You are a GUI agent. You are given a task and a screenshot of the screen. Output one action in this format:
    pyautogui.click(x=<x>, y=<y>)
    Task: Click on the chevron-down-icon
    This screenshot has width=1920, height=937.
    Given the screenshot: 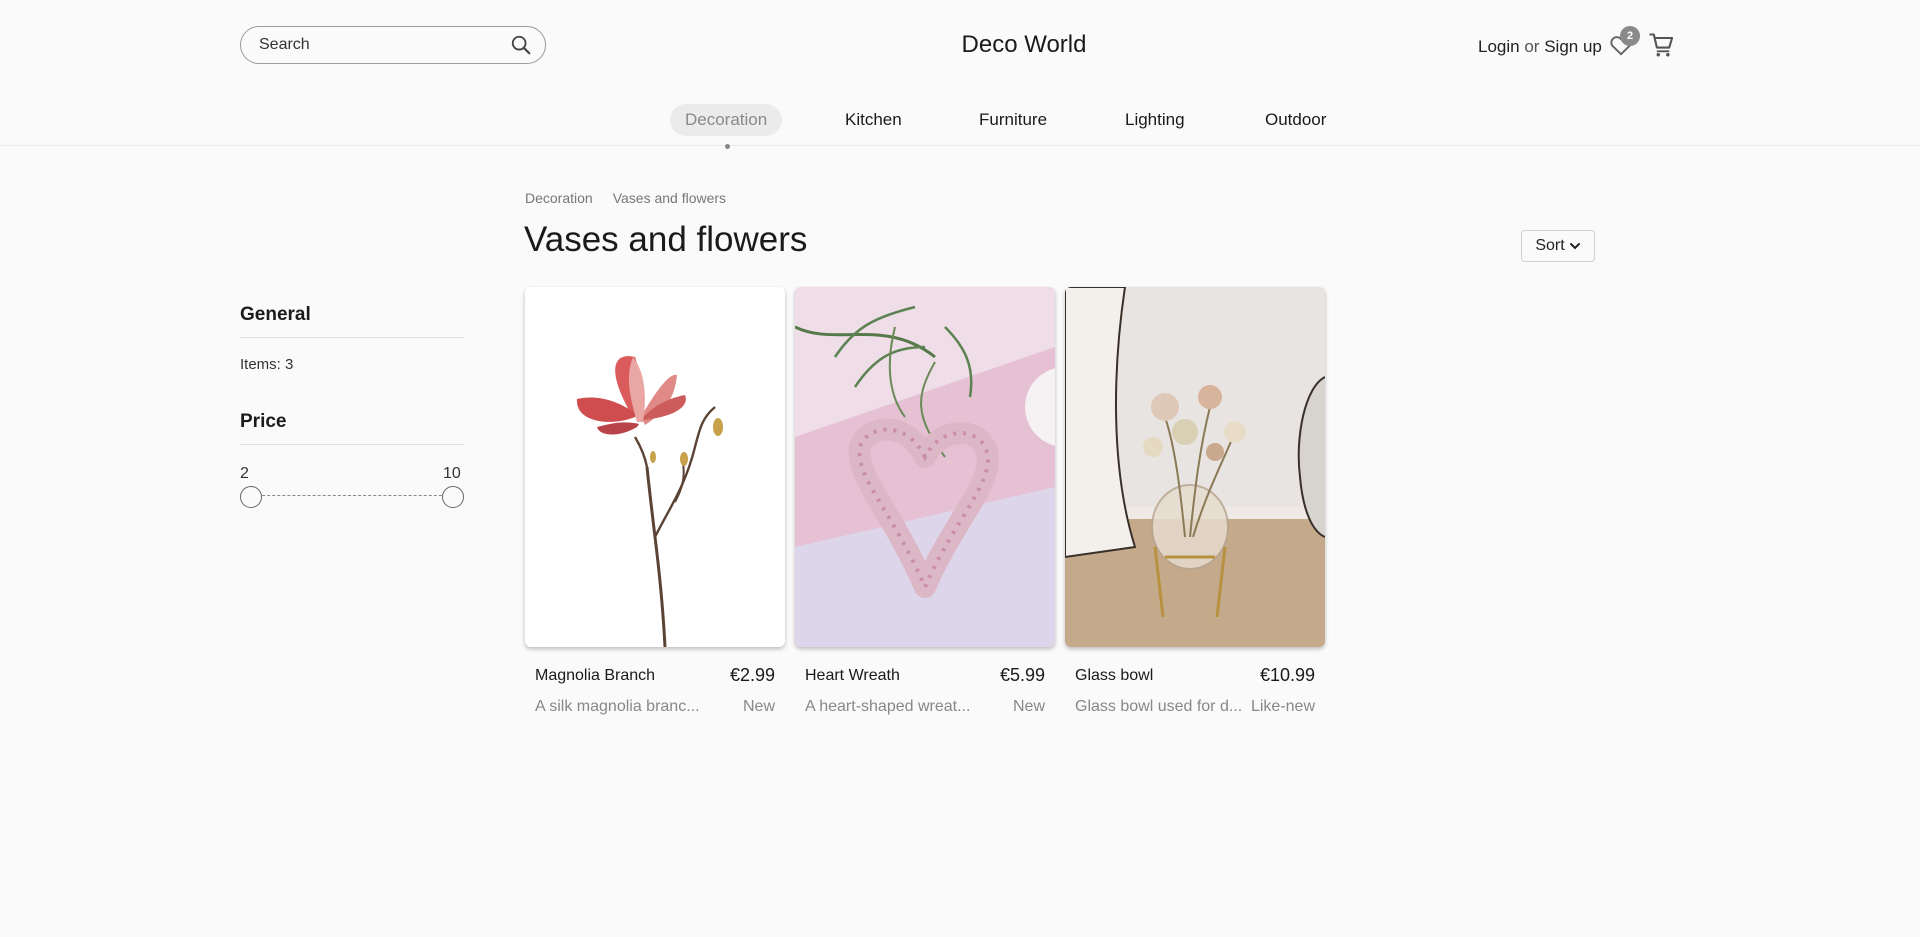 What is the action you would take?
    pyautogui.click(x=1574, y=246)
    